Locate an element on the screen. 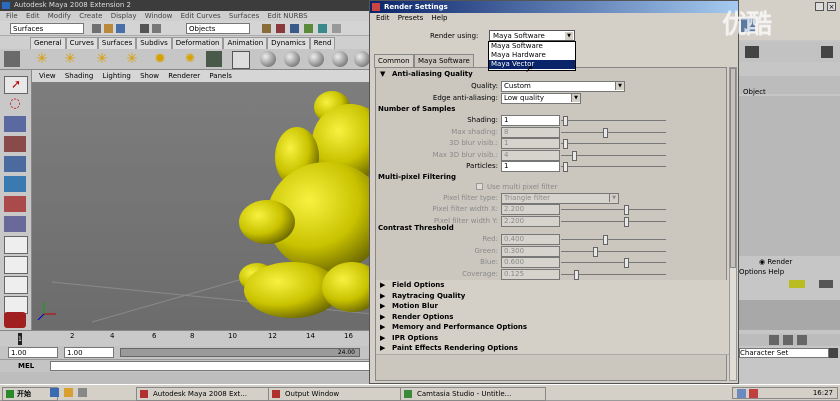  task-output-window: Output Window is located at coordinates (341, 394).